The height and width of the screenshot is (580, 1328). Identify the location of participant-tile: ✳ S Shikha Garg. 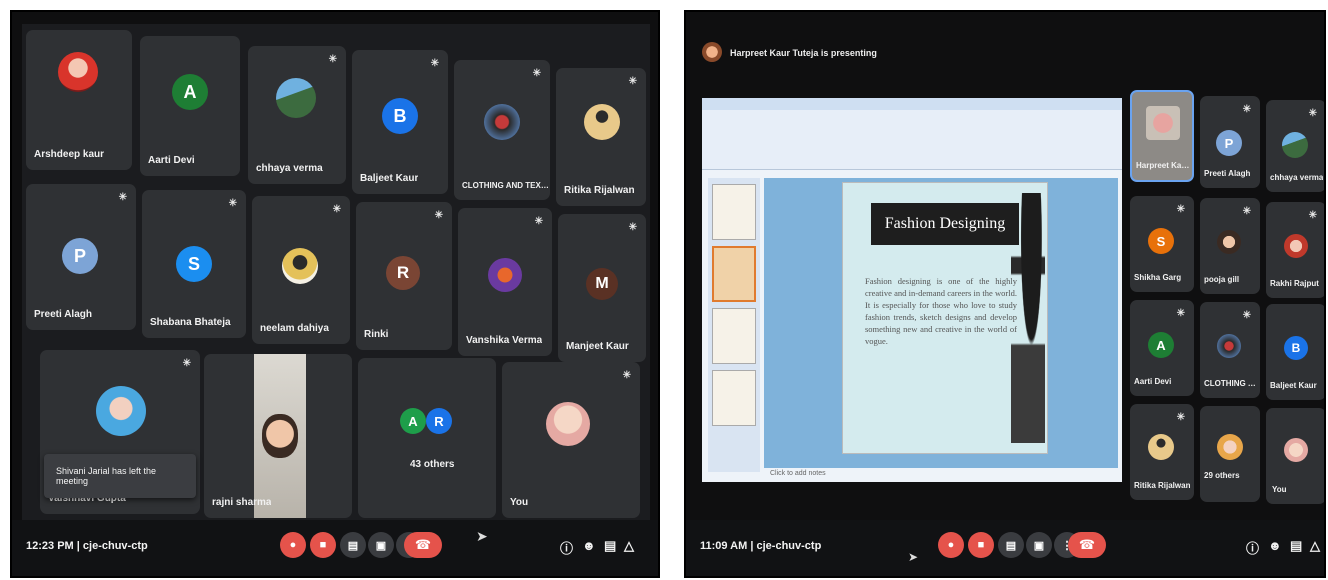
(1162, 244).